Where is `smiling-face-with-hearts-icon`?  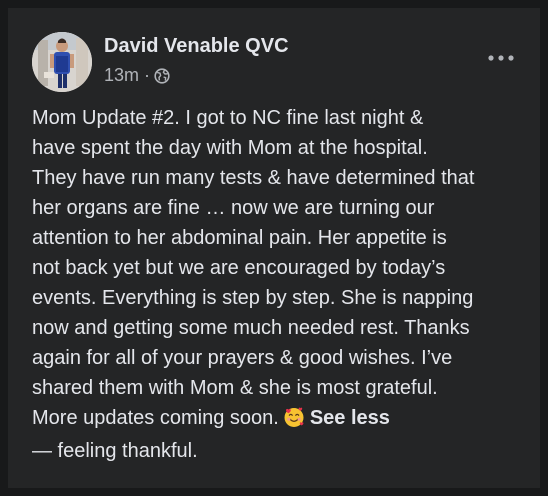 smiling-face-with-hearts-icon is located at coordinates (294, 417).